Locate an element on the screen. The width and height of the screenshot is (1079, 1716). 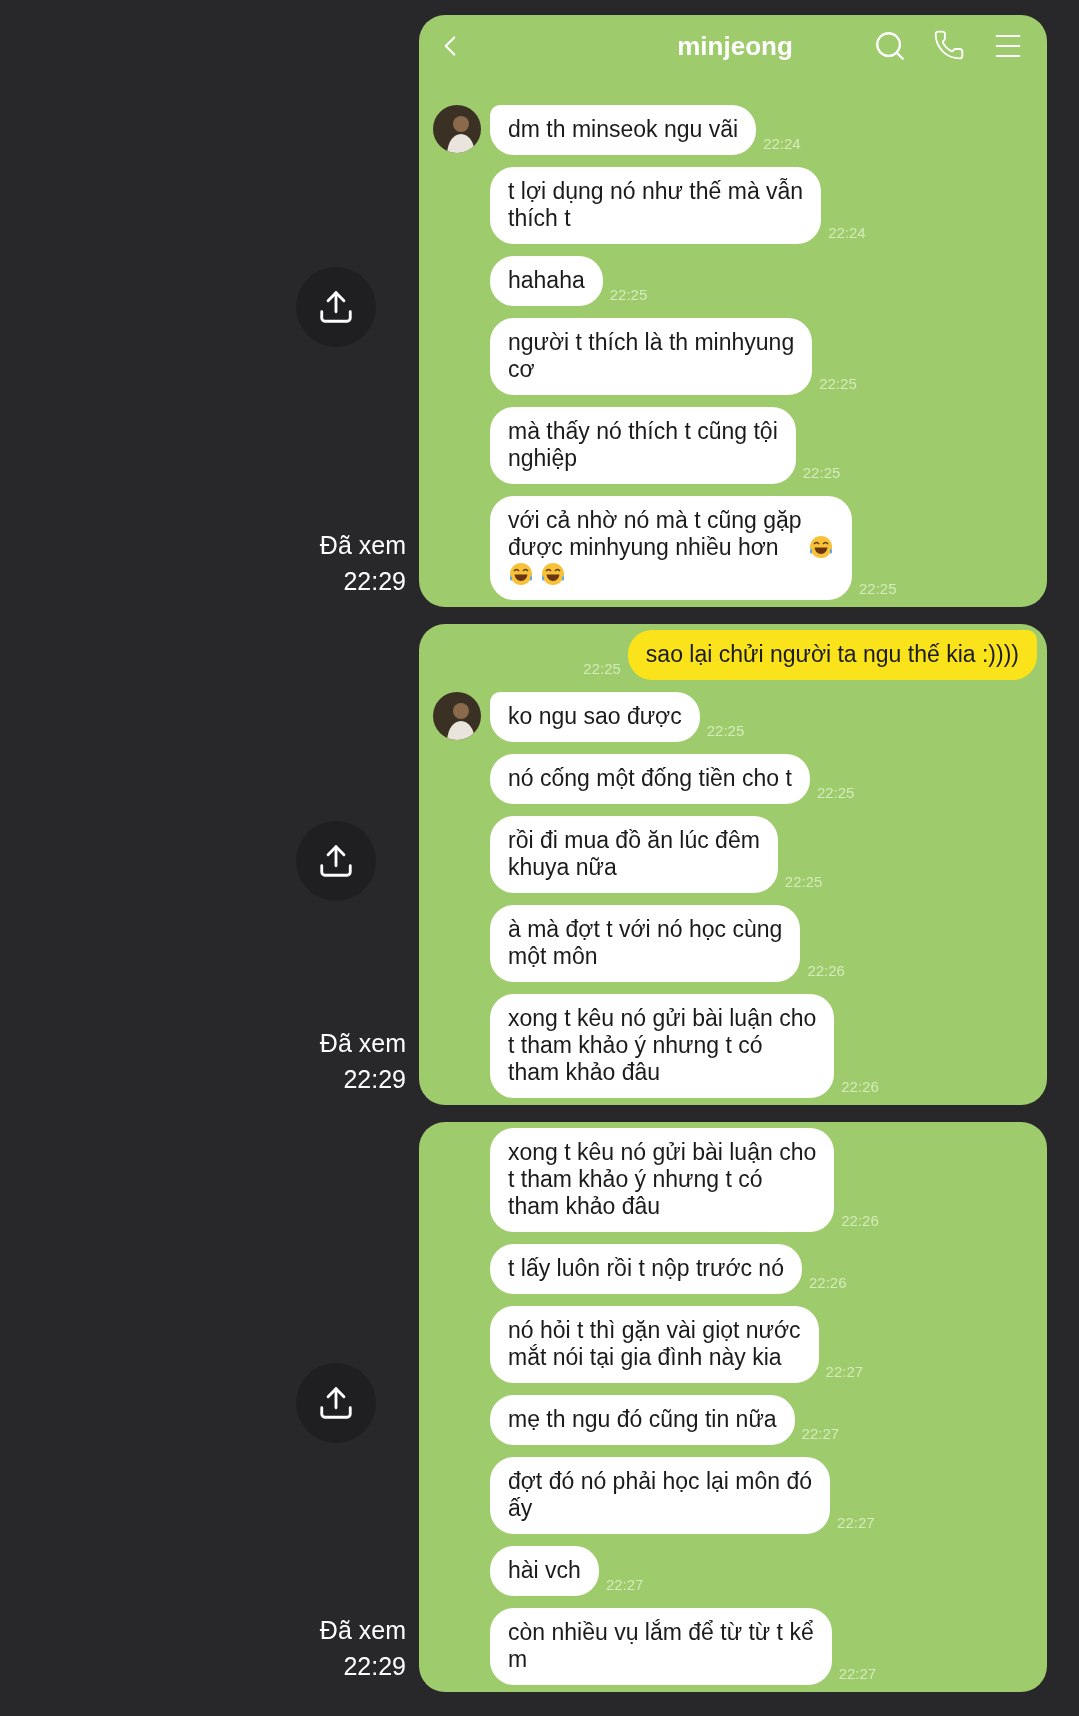
message-text: còn nhiều vụ lắm để từ từ t kể m is located at coordinates (661, 1646).